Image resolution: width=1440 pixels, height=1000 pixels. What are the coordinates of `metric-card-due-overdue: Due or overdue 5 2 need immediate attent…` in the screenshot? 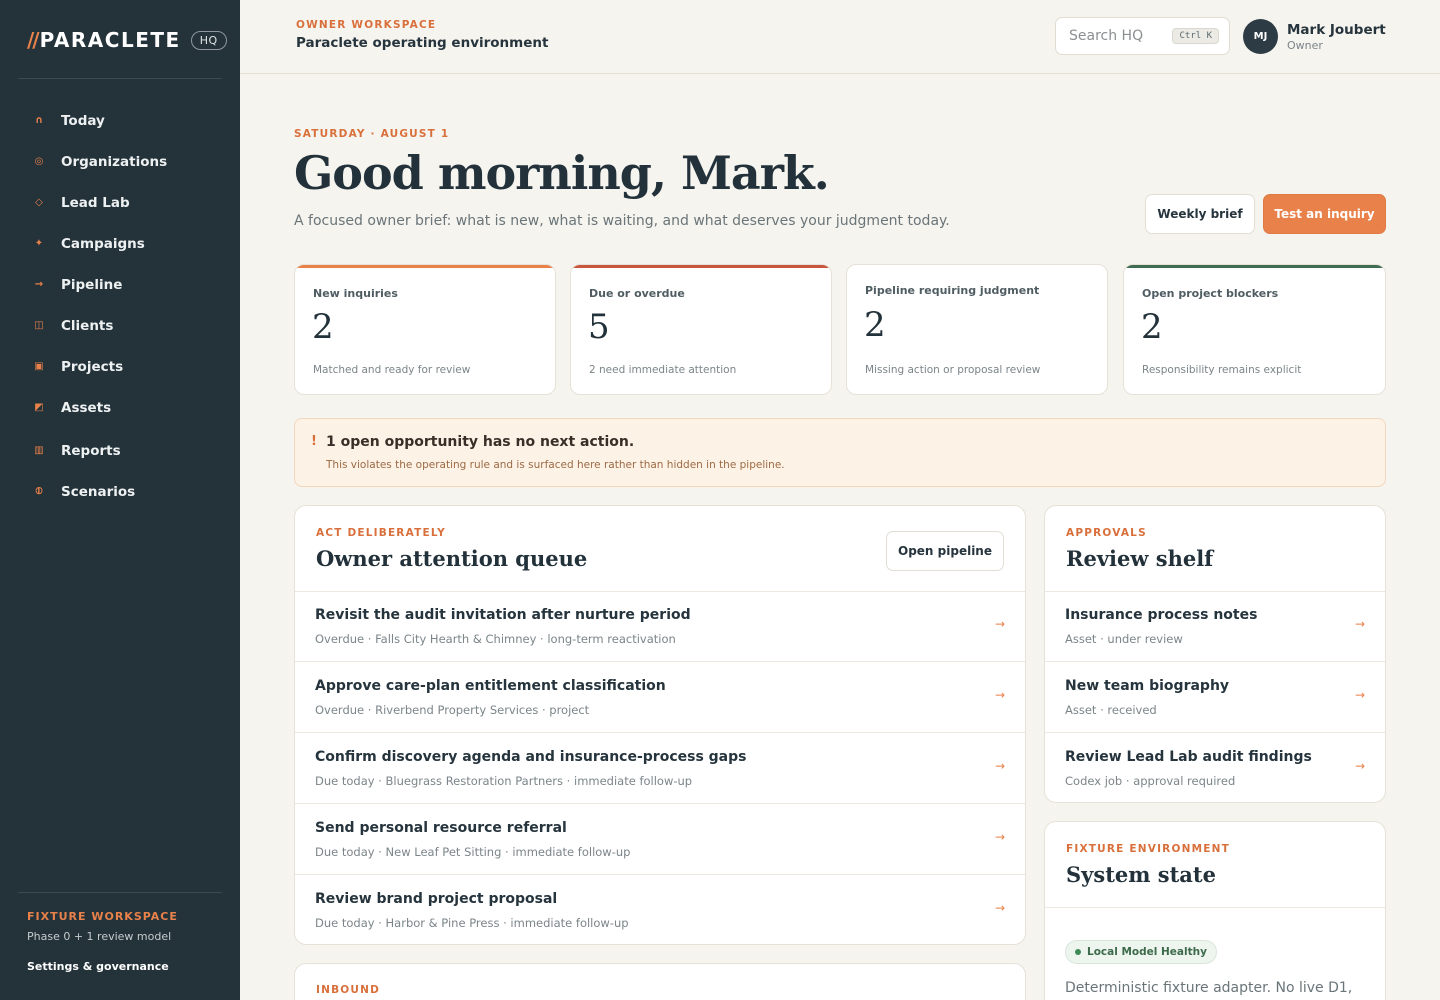 It's located at (701, 329).